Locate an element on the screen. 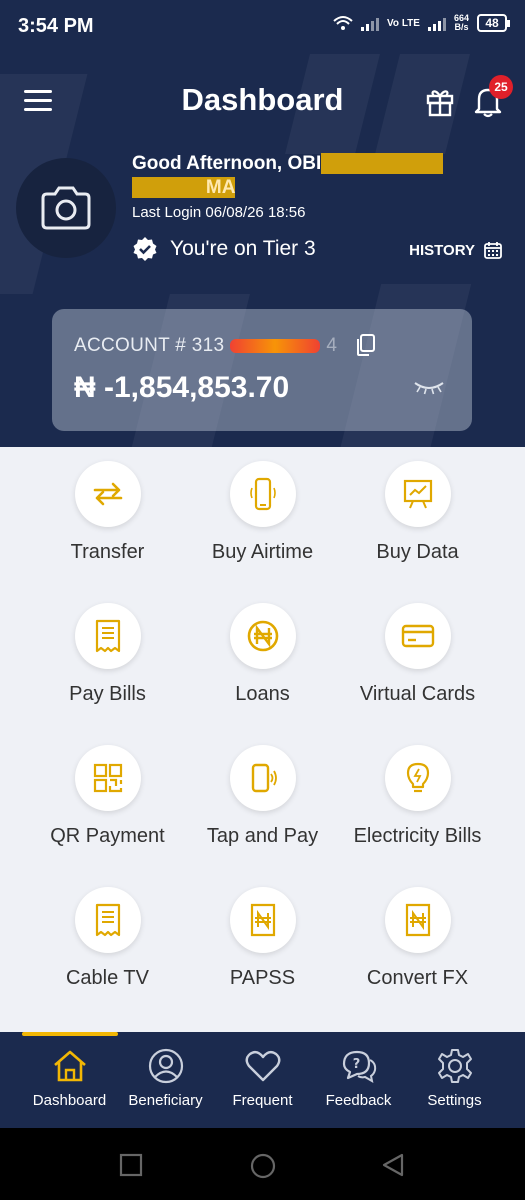 The image size is (525, 1200). bill-icon is located at coordinates (108, 920).